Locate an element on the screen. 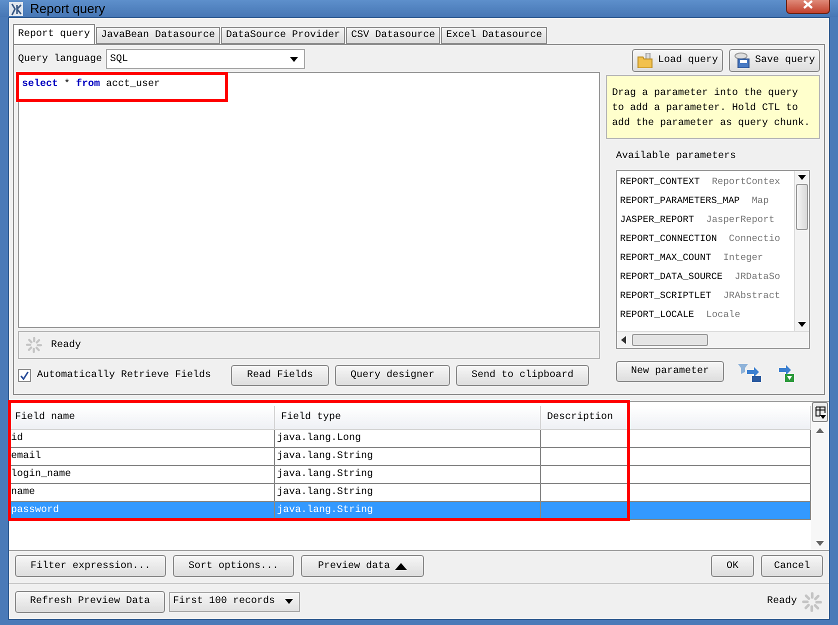 The height and width of the screenshot is (625, 838). table-cell: java.lang.Long is located at coordinates (408, 438).